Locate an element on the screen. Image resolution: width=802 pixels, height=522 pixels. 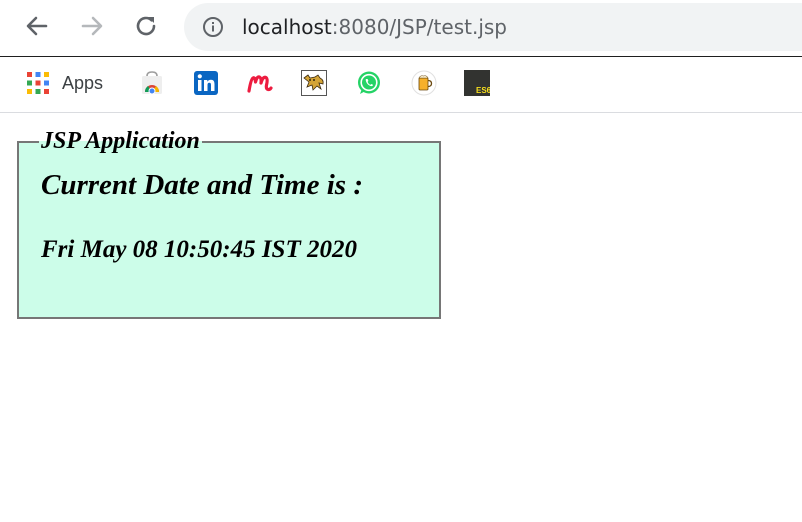
reload-button is located at coordinates (146, 26).